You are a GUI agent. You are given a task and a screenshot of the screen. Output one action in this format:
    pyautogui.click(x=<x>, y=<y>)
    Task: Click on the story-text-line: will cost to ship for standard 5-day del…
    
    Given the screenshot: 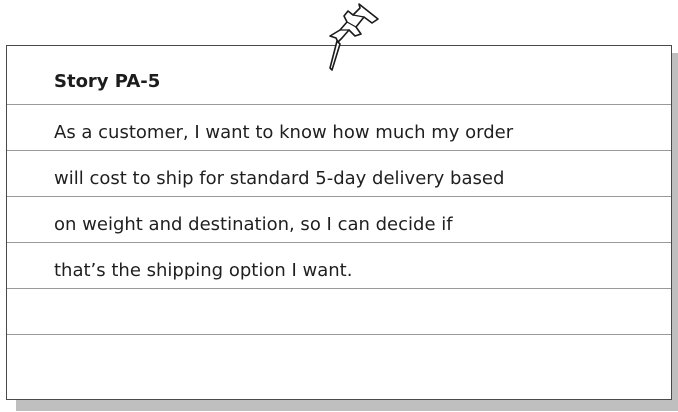 What is the action you would take?
    pyautogui.click(x=279, y=178)
    